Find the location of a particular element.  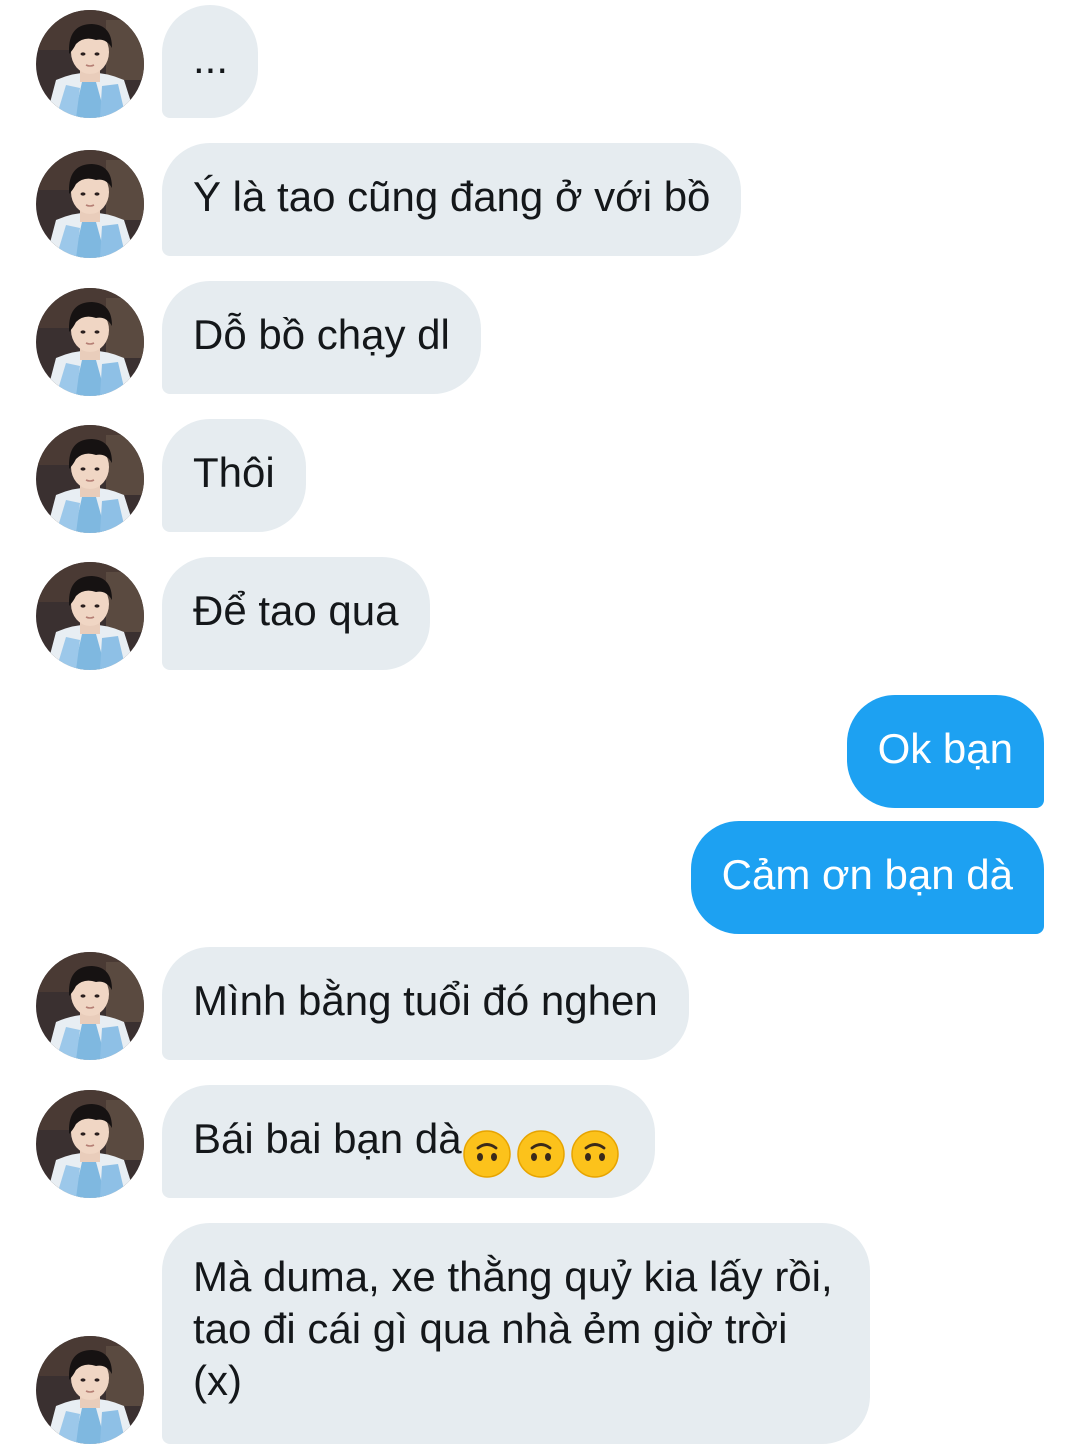

message-bubble-incoming: Bái bai bạn dà is located at coordinates (408, 1141).